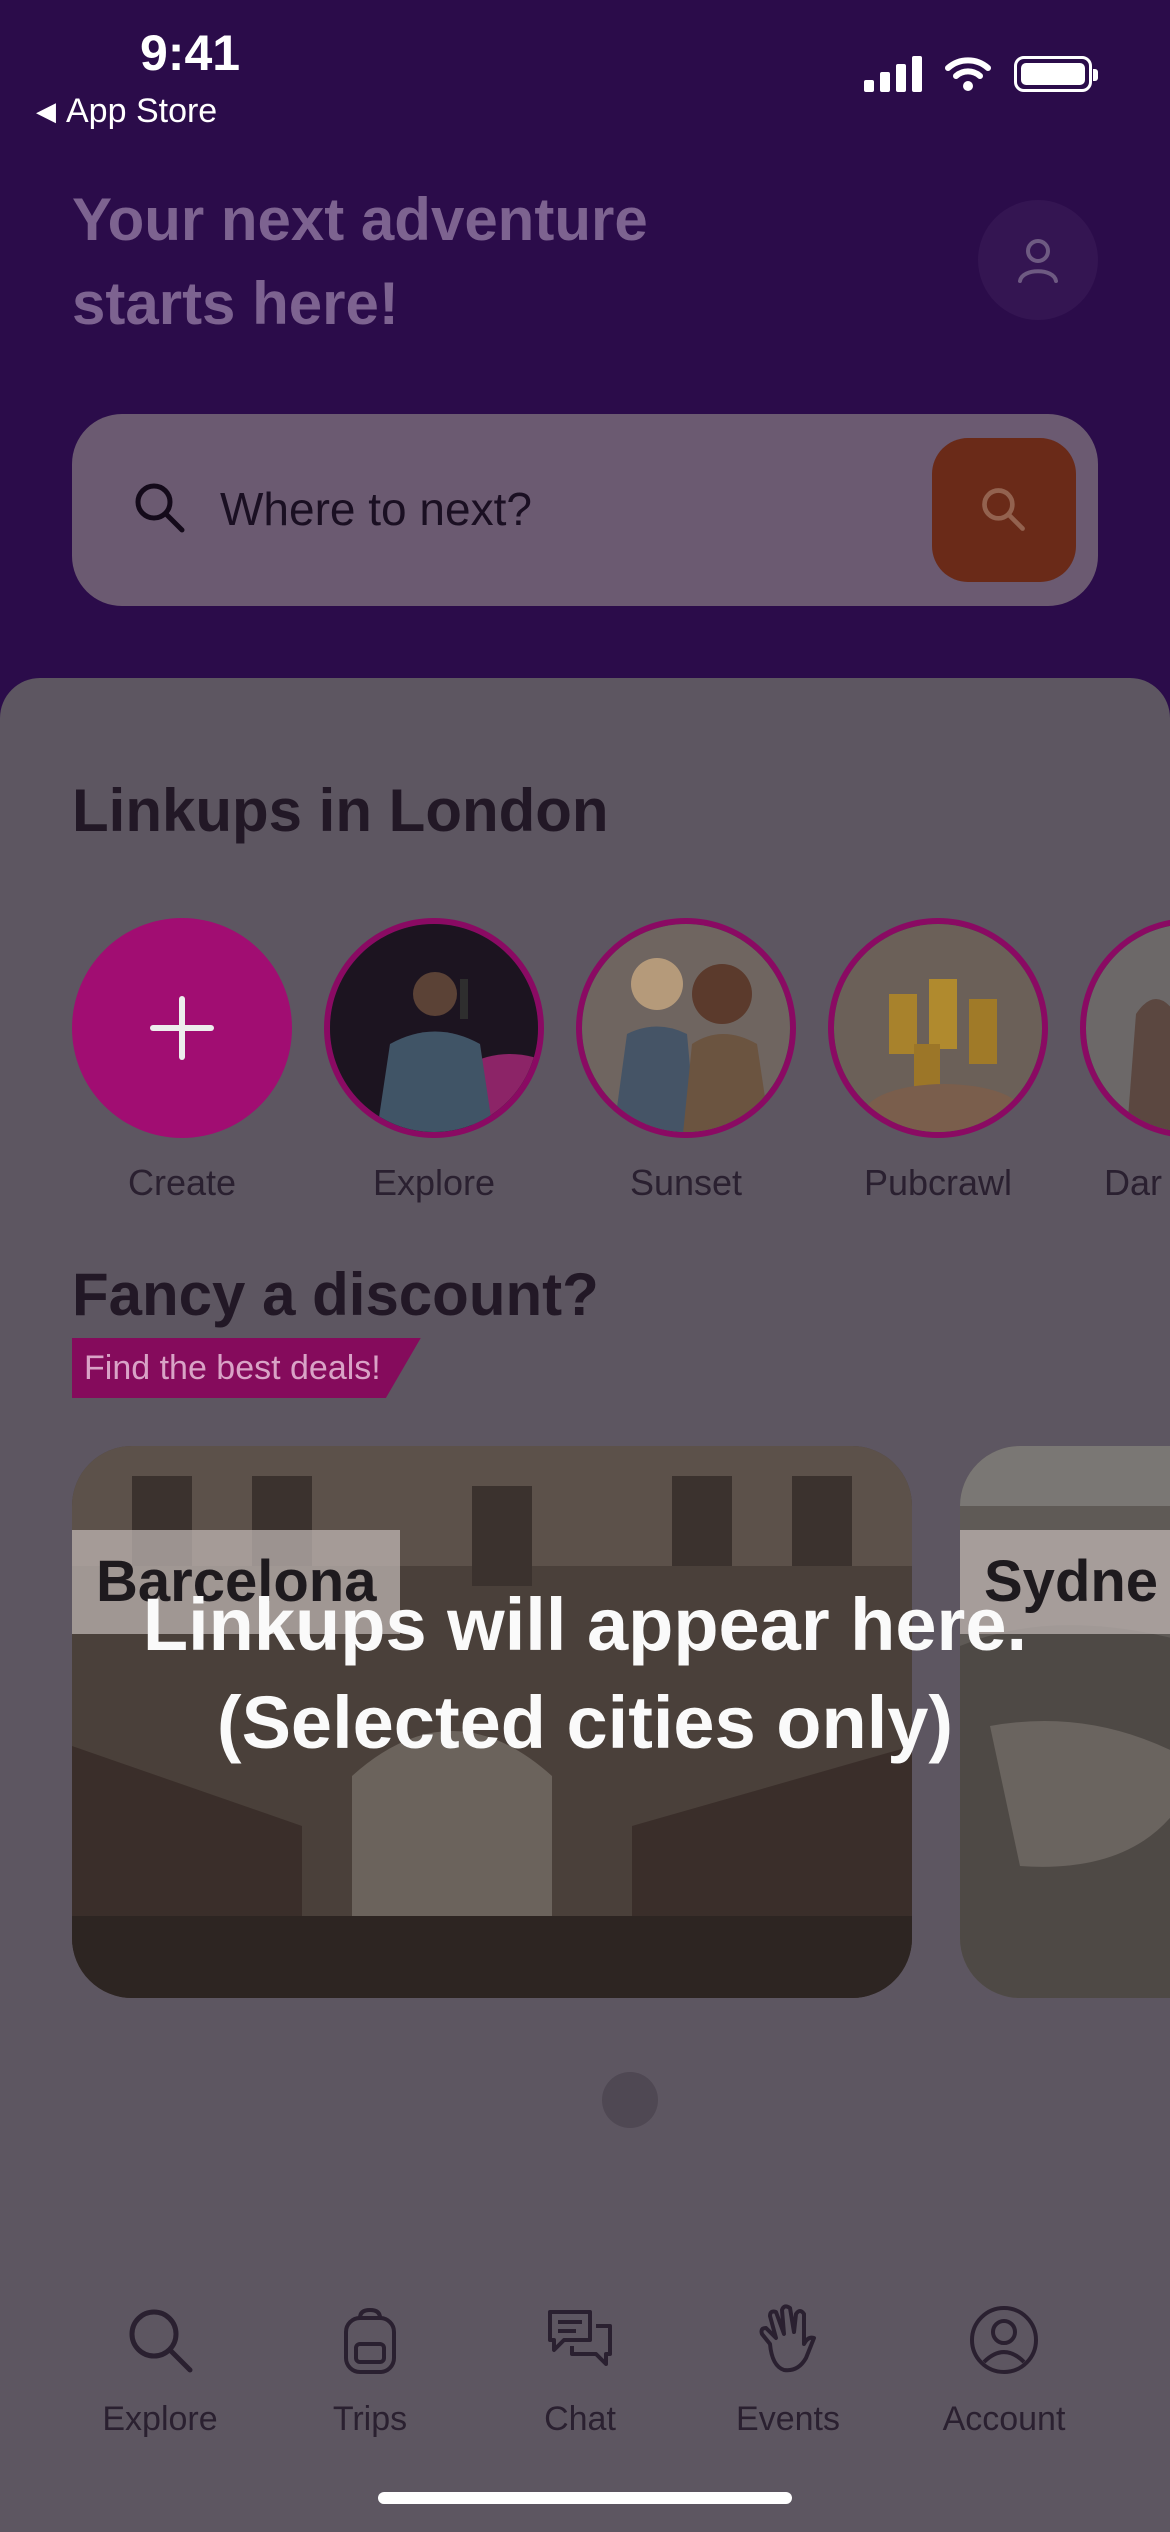  I want to click on singer-photo, so click(434, 1028).